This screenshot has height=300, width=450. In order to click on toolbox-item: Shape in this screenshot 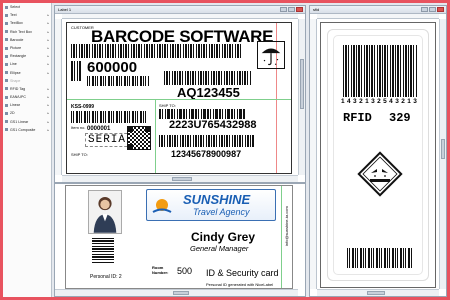, I will do `click(27, 81)`.